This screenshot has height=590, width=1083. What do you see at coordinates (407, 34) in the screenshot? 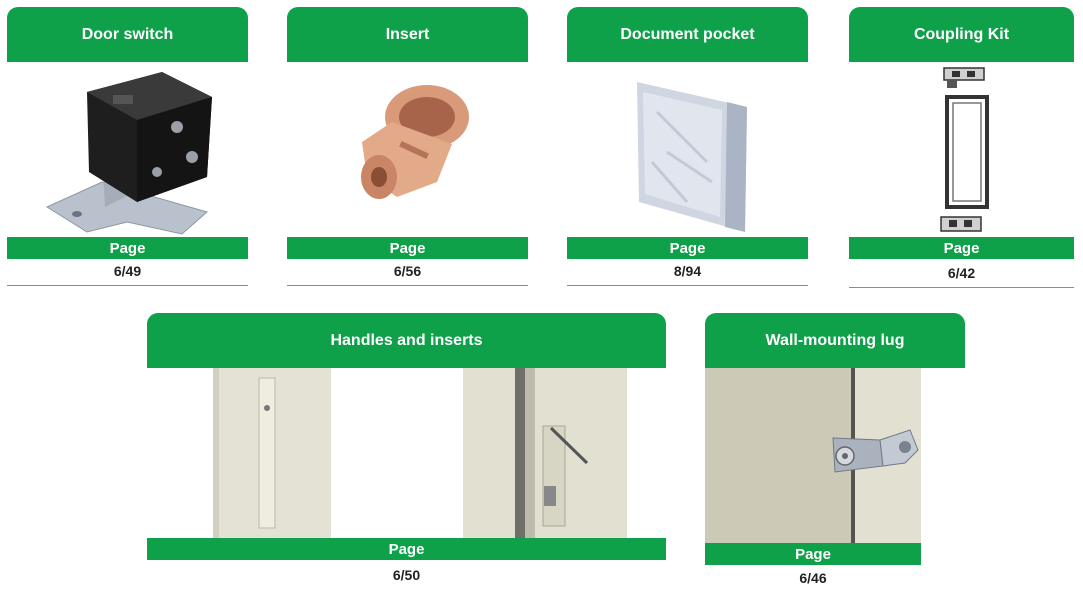
I see `card-title: Insert` at bounding box center [407, 34].